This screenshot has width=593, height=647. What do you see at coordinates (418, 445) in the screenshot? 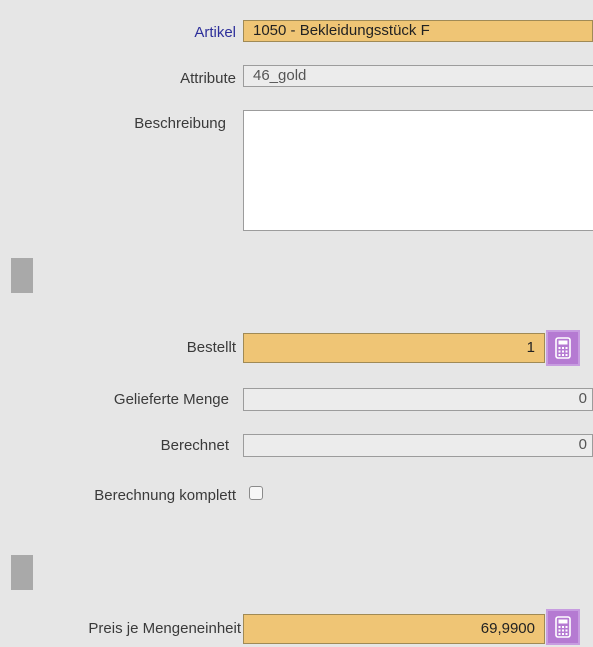
I see `berechnet-field: 0` at bounding box center [418, 445].